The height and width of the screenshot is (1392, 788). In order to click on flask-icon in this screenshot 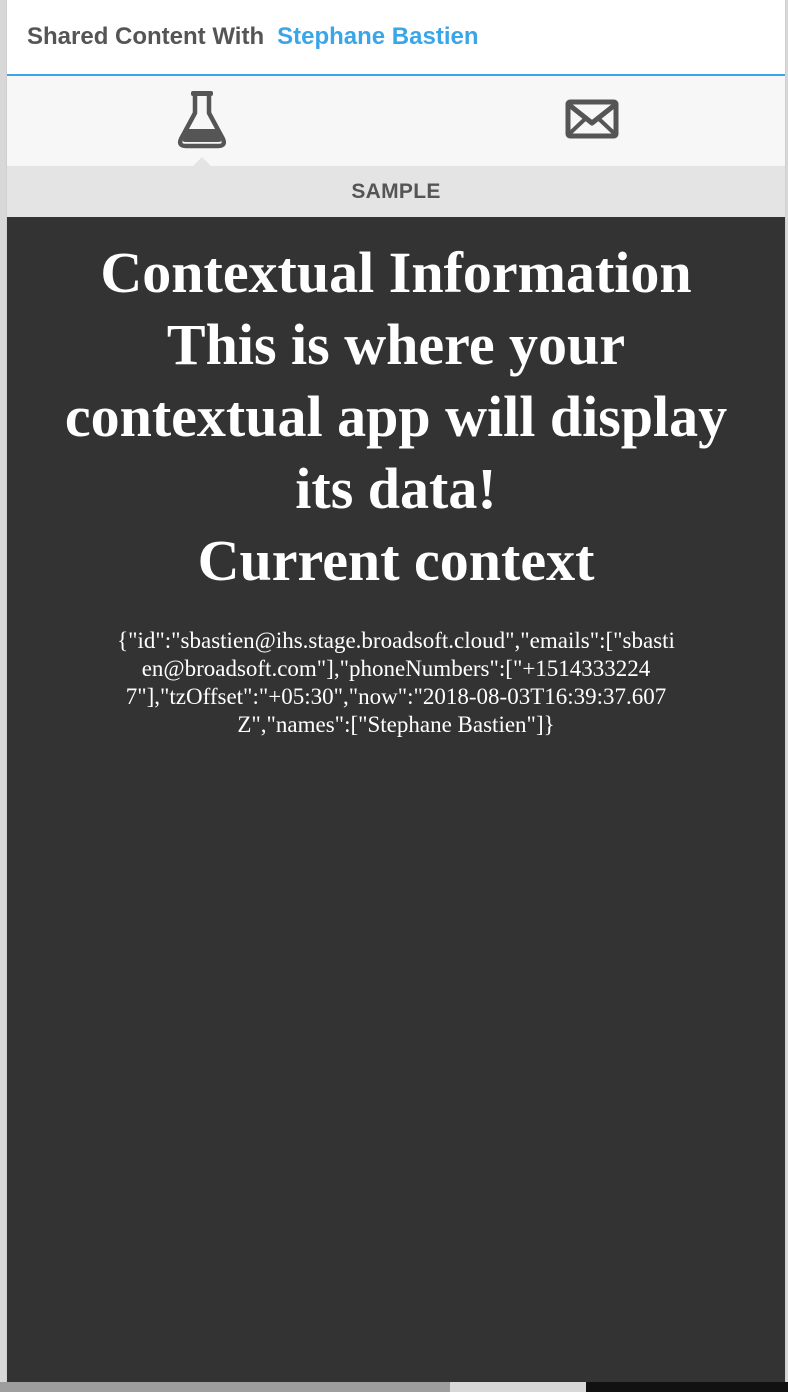, I will do `click(202, 121)`.